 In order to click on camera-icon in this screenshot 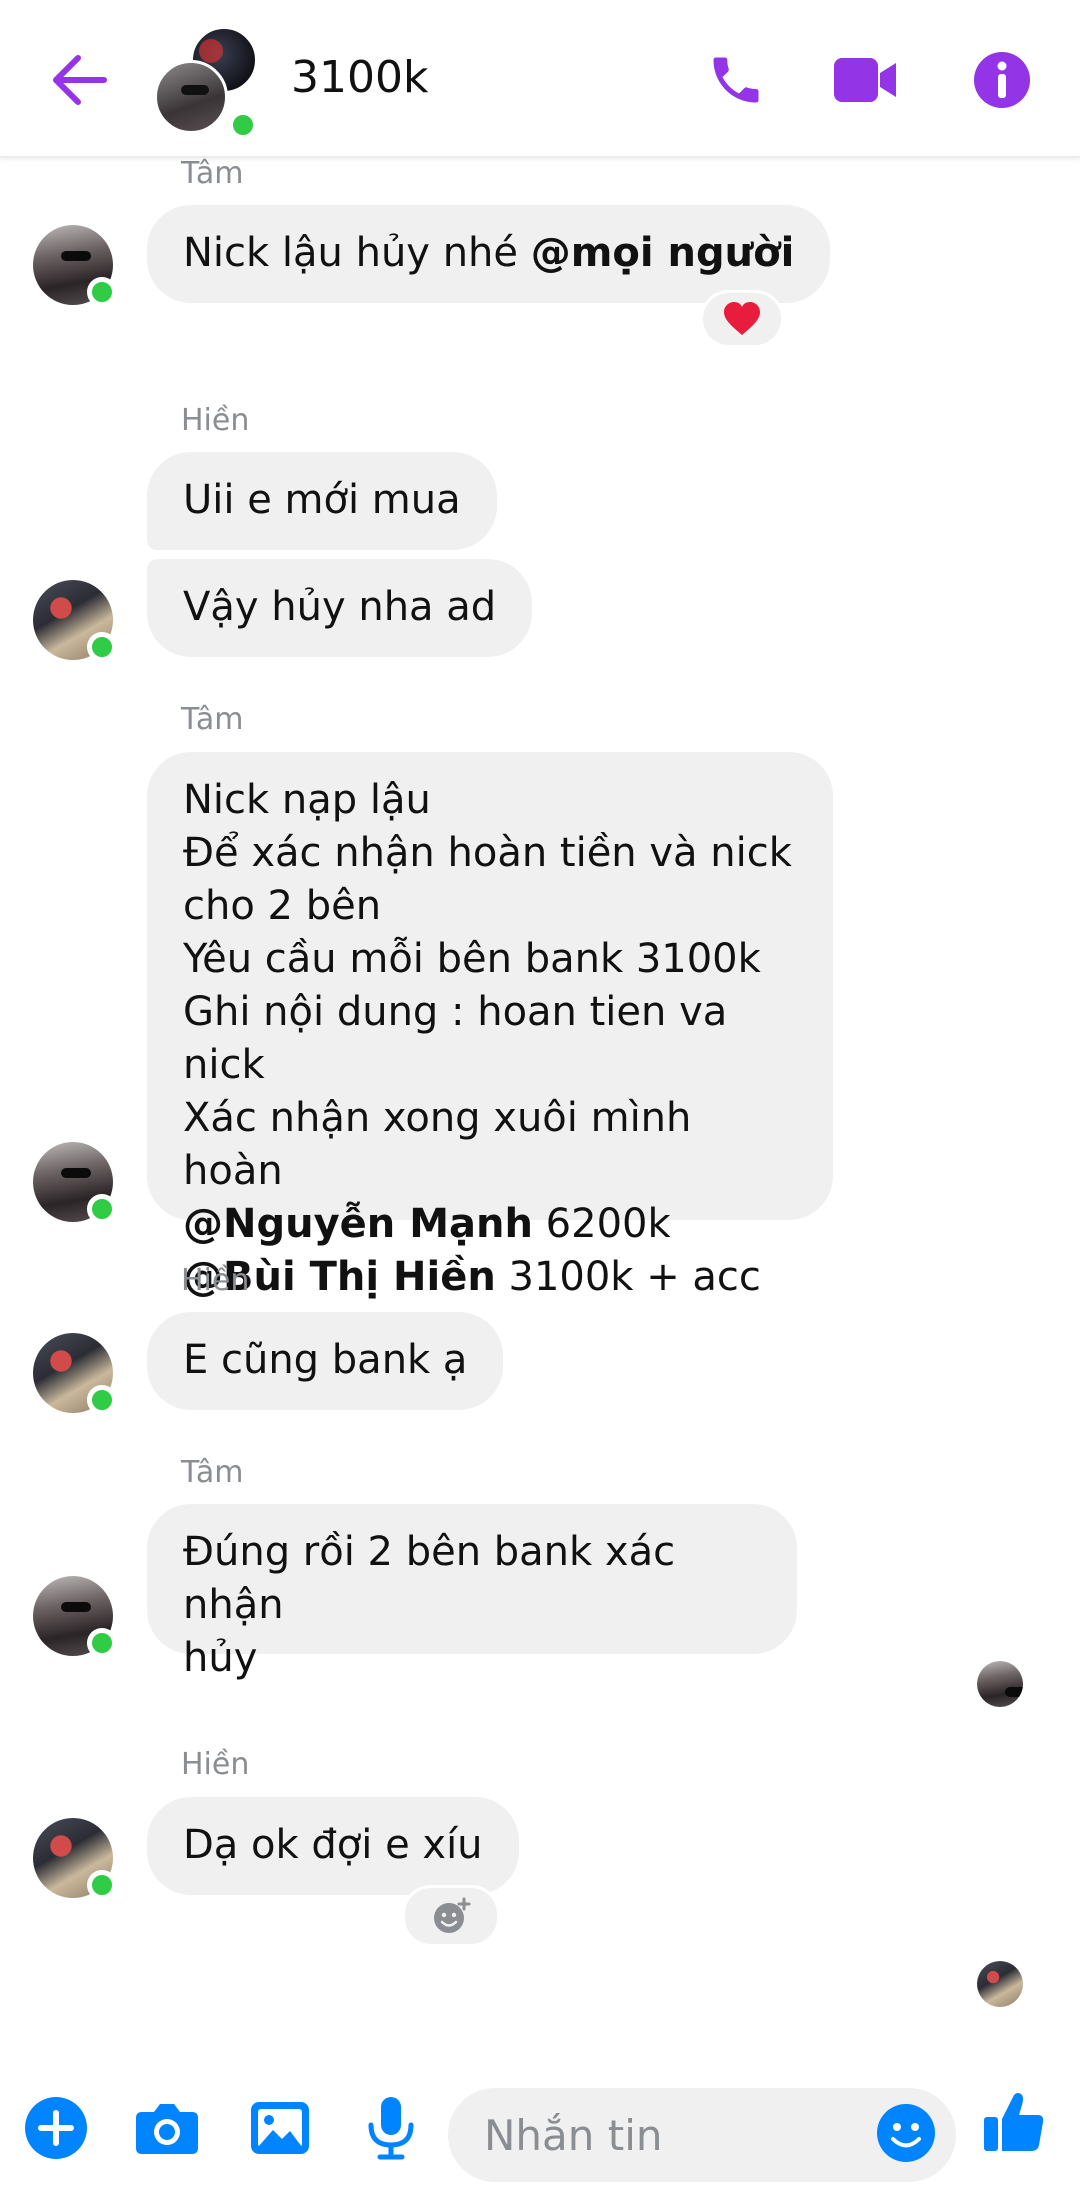, I will do `click(167, 2128)`.